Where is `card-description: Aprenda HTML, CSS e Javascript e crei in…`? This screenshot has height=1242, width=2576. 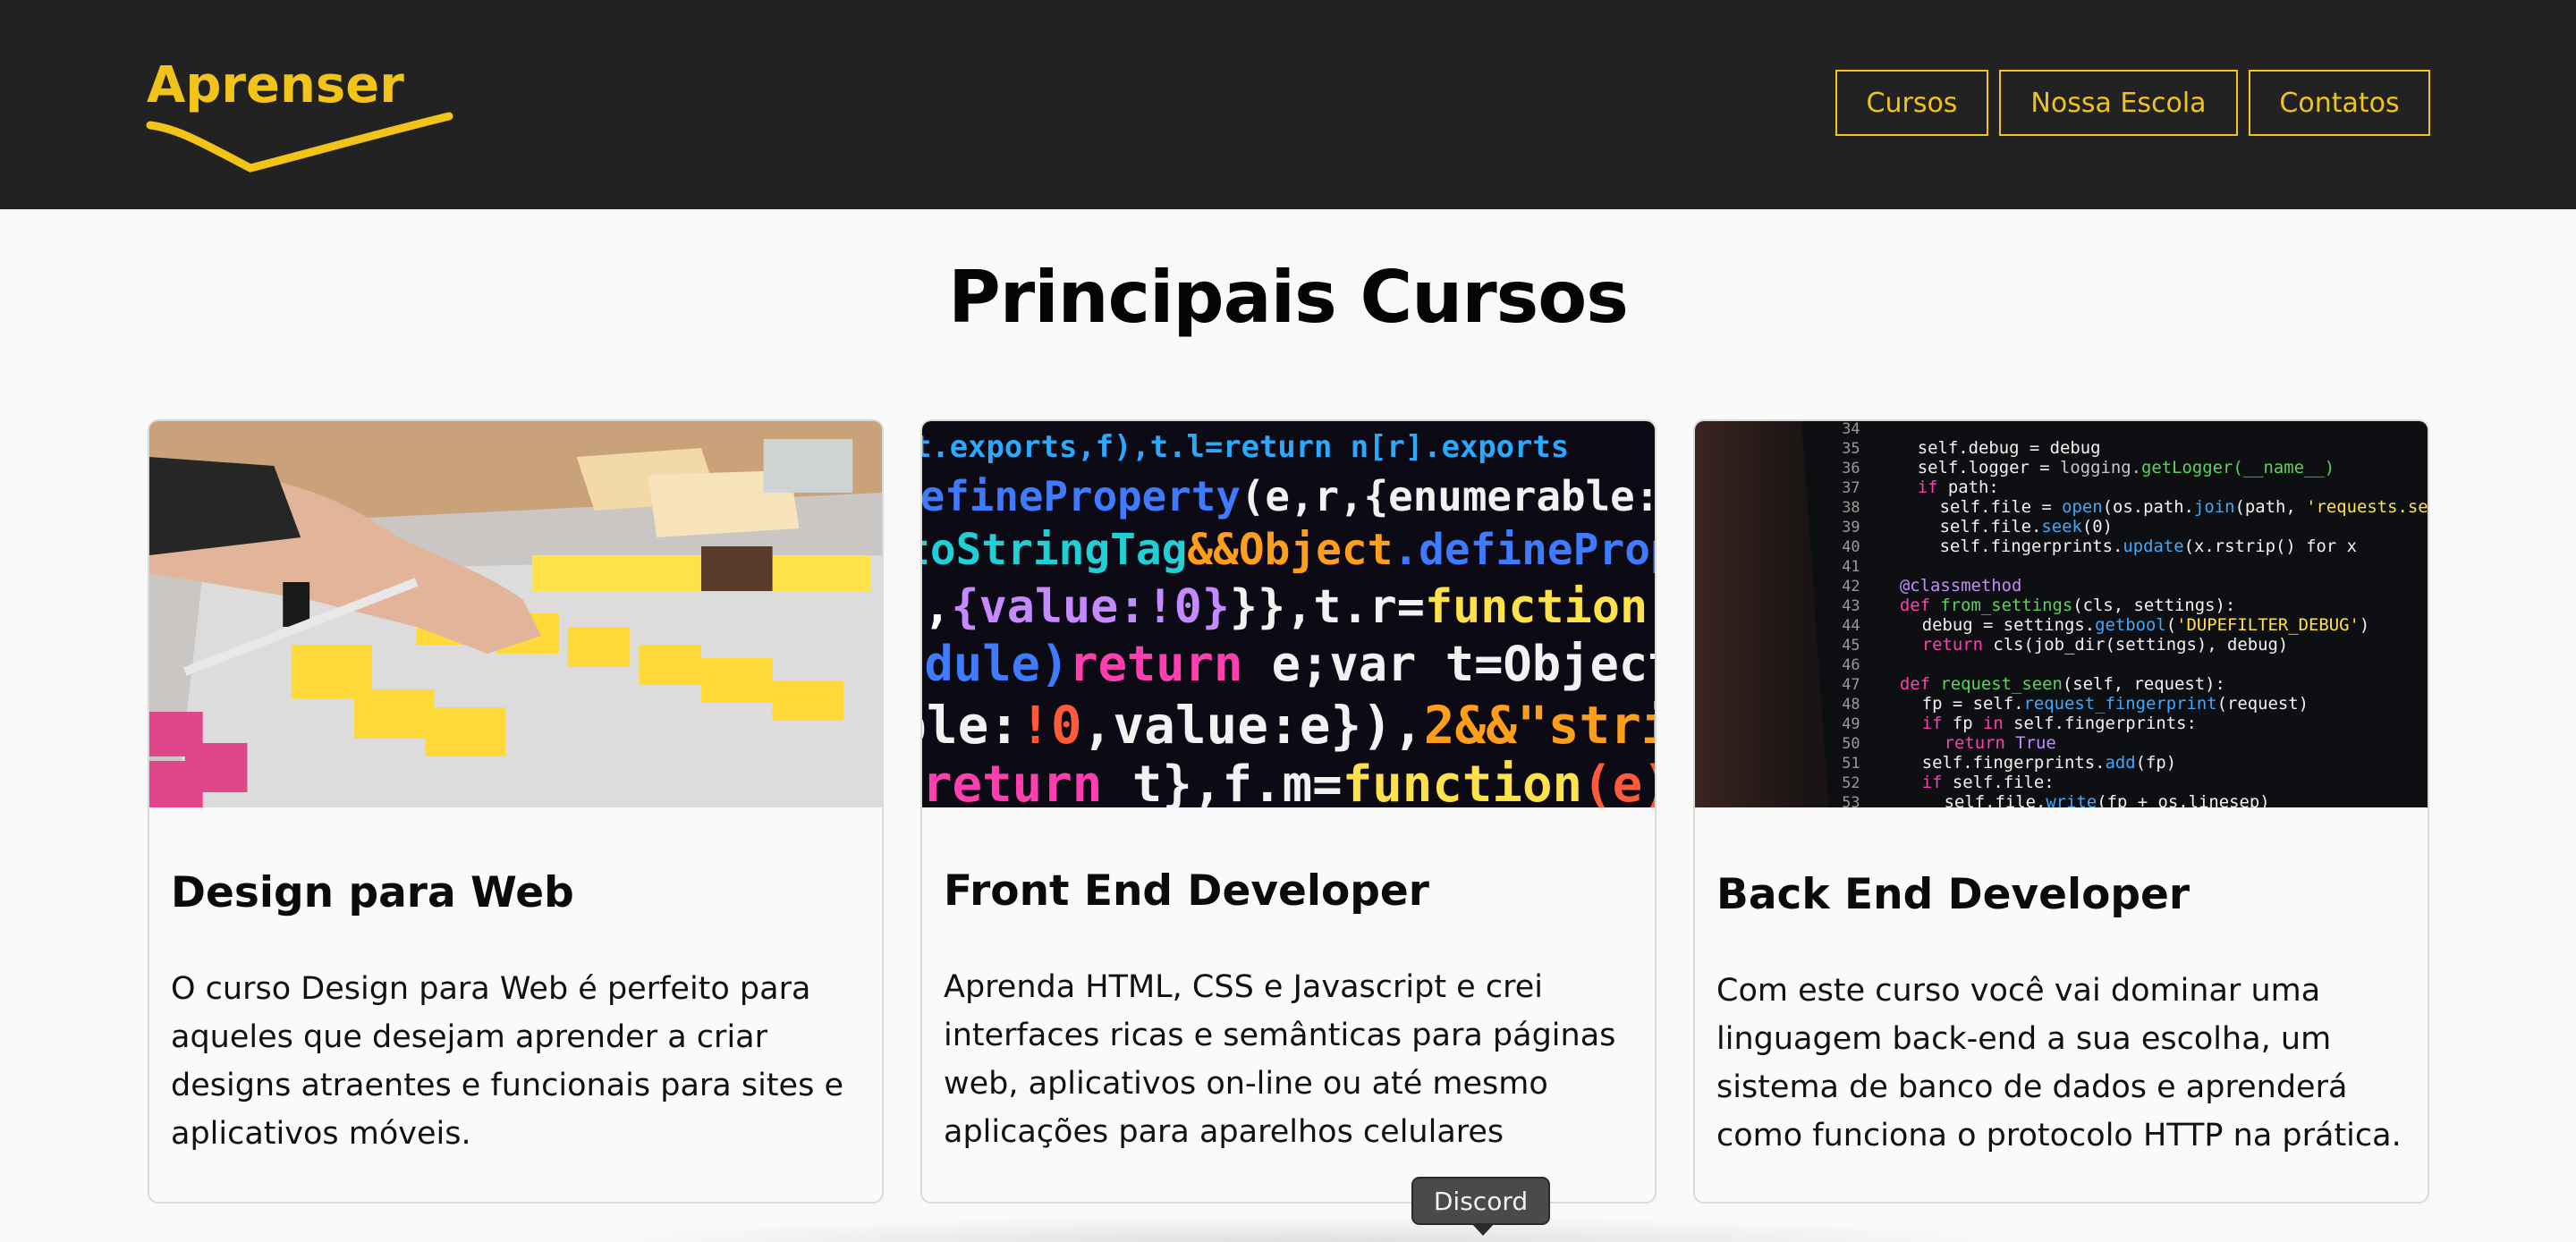
card-description: Aprenda HTML, CSS e Javascript e crei in… is located at coordinates (1292, 1060).